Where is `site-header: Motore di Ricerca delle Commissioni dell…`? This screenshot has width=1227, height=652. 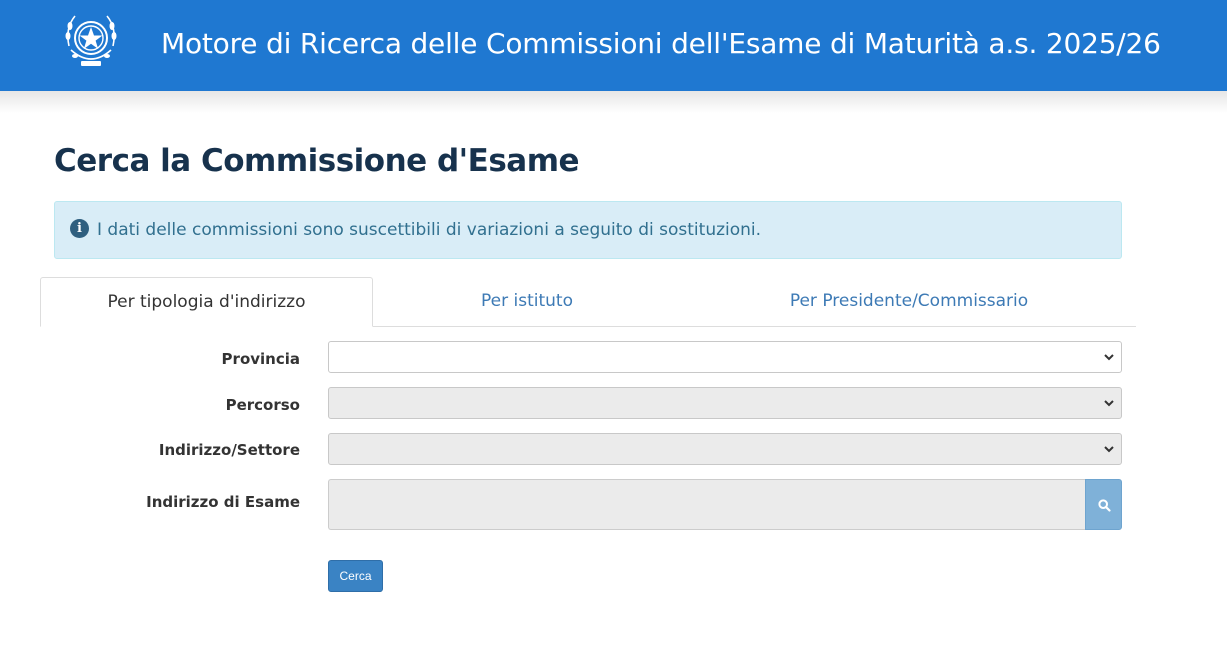 site-header: Motore di Ricerca delle Commissioni dell… is located at coordinates (613, 45).